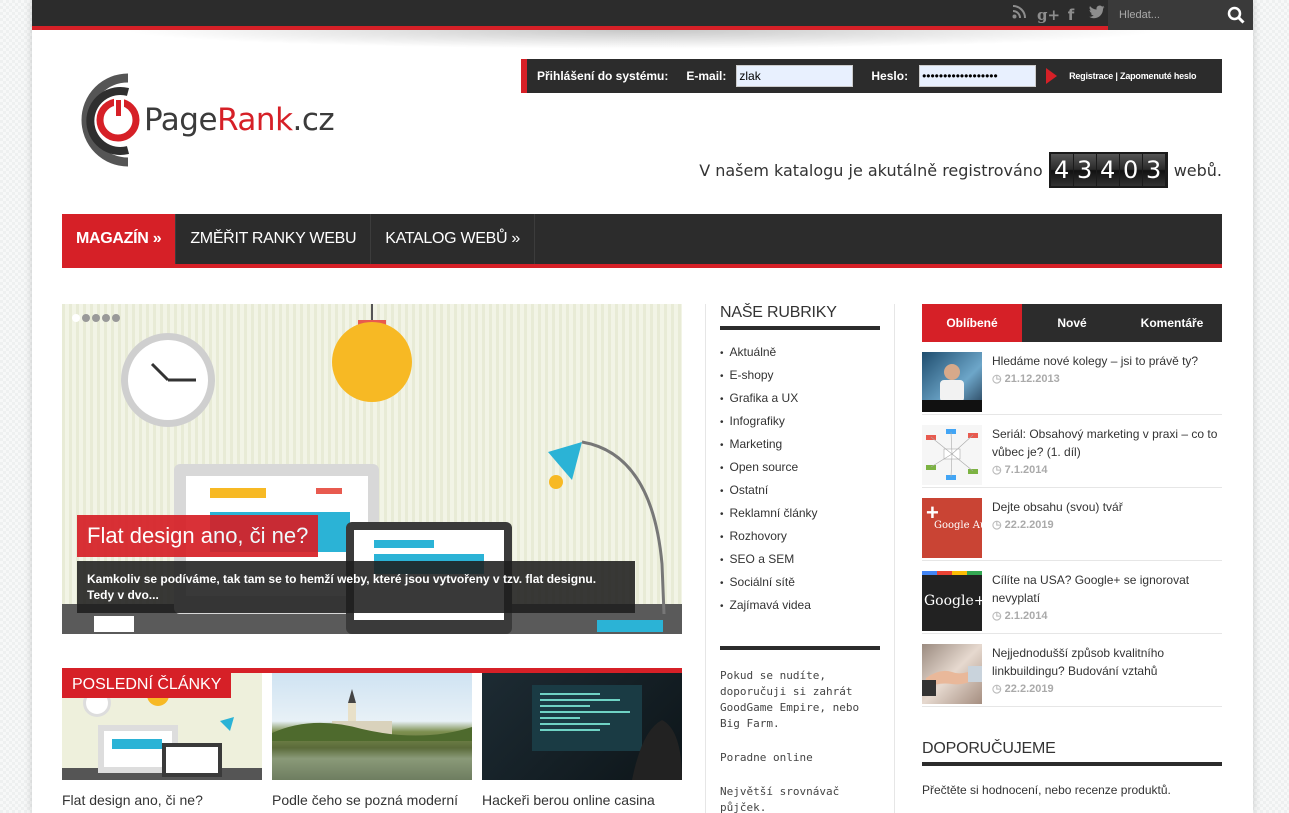 This screenshot has height=813, width=1289. What do you see at coordinates (642, 41) in the screenshot?
I see `top-shadow` at bounding box center [642, 41].